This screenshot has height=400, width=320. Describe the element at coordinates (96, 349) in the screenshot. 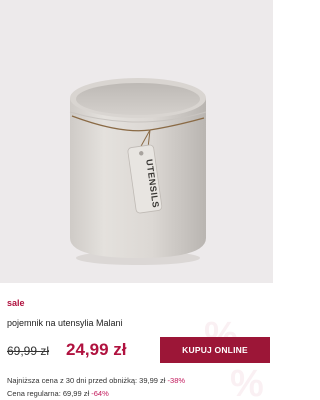

I see `new-price: 24,99 zł` at that location.